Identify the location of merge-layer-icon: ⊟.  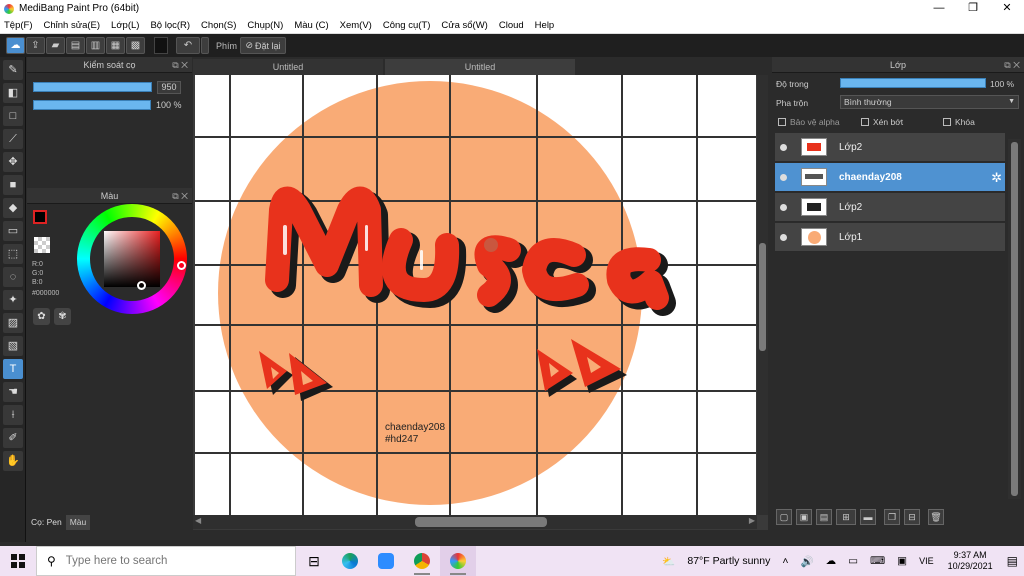
(912, 517).